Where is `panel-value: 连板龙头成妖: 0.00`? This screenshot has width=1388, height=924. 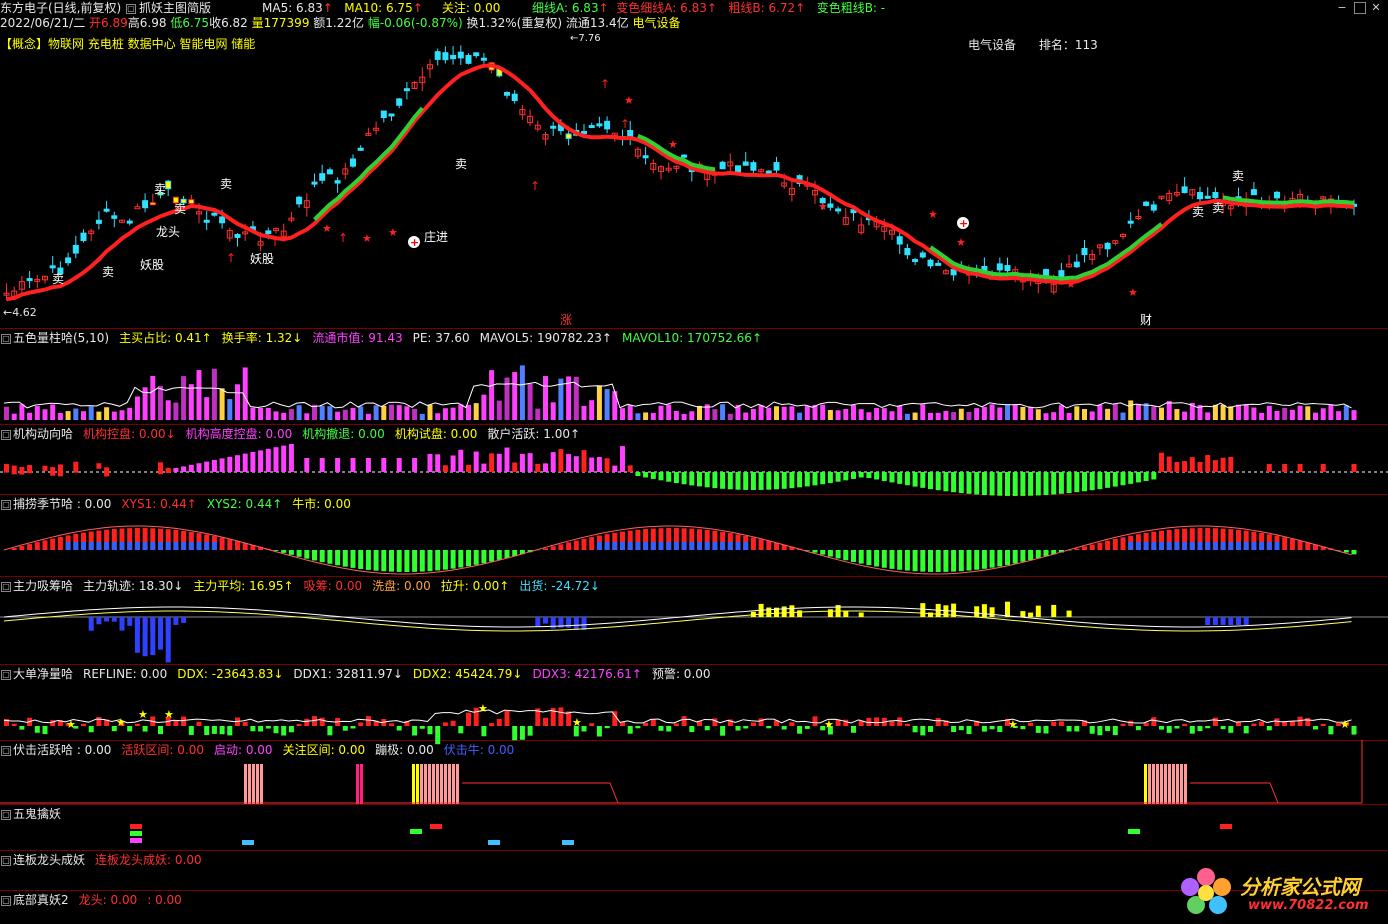
panel-value: 连板龙头成妖: 0.00 is located at coordinates (148, 860).